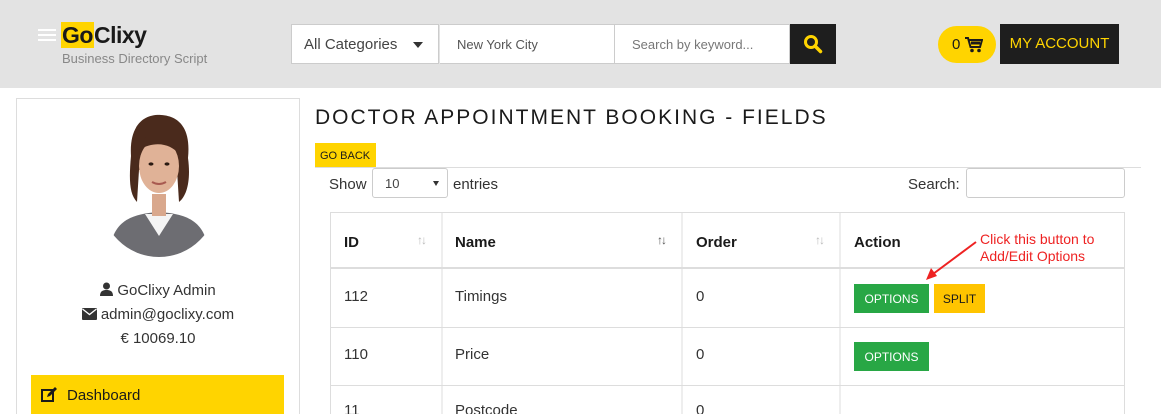 The height and width of the screenshot is (414, 1161). Describe the element at coordinates (348, 184) in the screenshot. I see `show-label: Show` at that location.